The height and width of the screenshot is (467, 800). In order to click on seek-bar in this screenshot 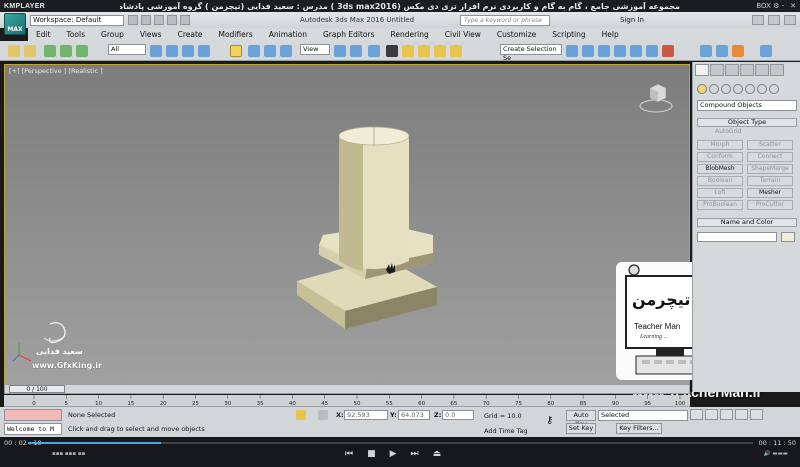, I will do `click(390, 443)`.